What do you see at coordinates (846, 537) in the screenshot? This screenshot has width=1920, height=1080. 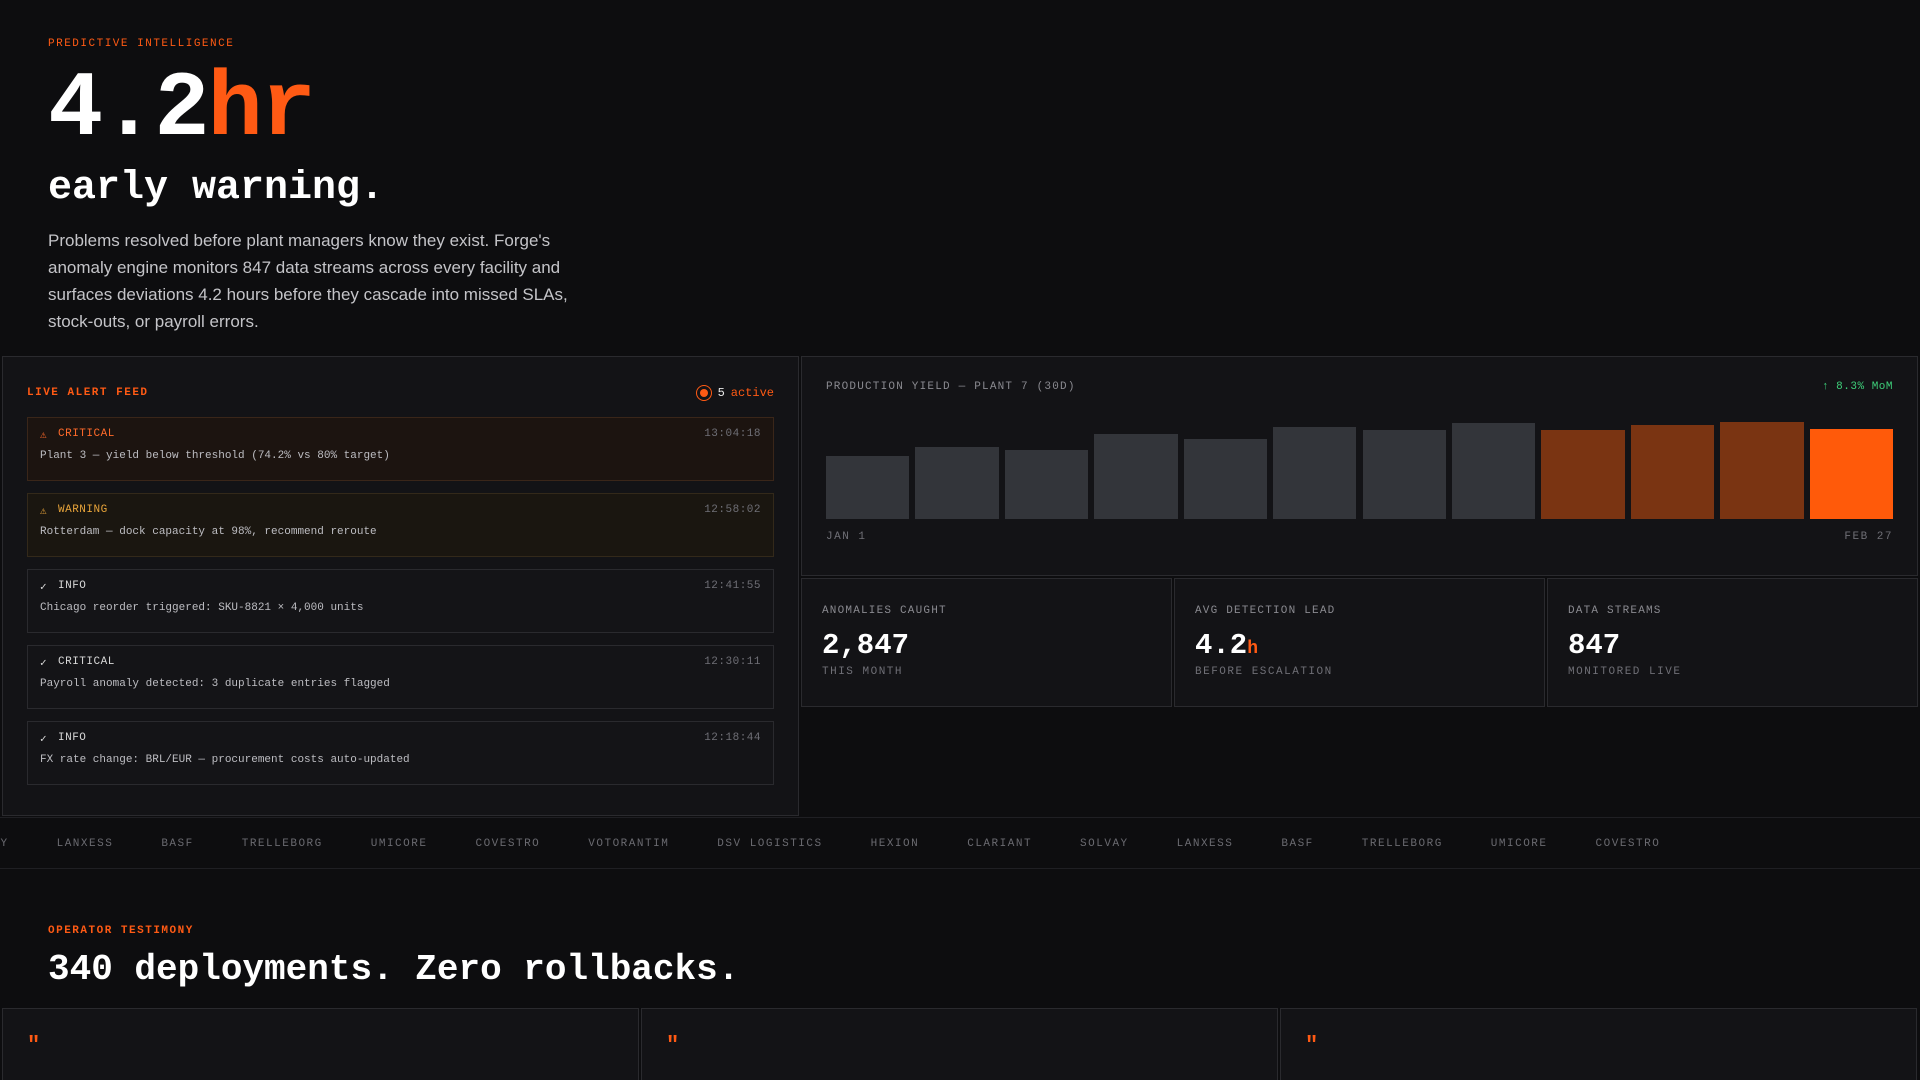 I see `x-axis-start-label: JAN 1` at bounding box center [846, 537].